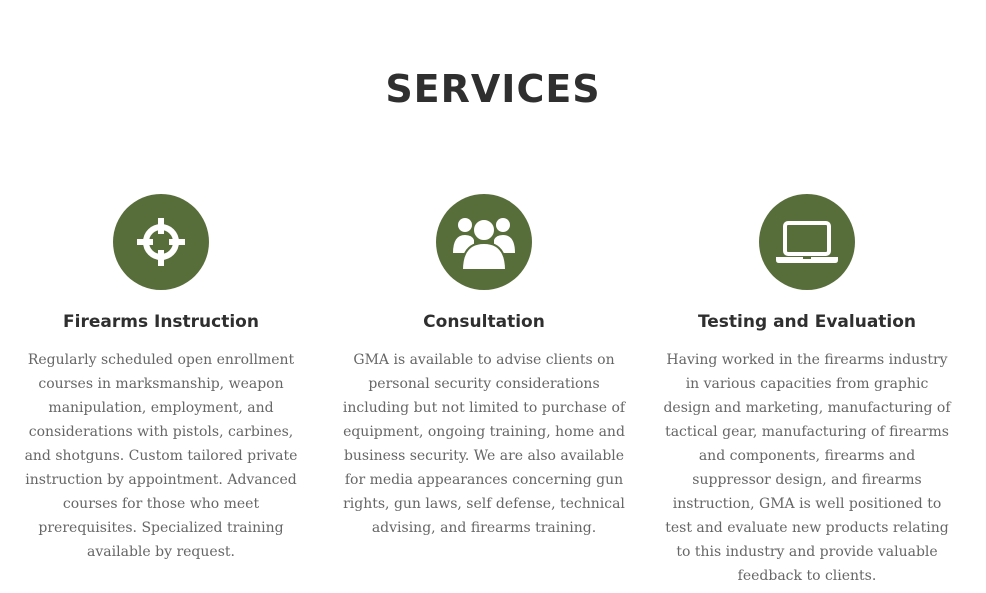  What do you see at coordinates (161, 242) in the screenshot?
I see `crosshair-icon` at bounding box center [161, 242].